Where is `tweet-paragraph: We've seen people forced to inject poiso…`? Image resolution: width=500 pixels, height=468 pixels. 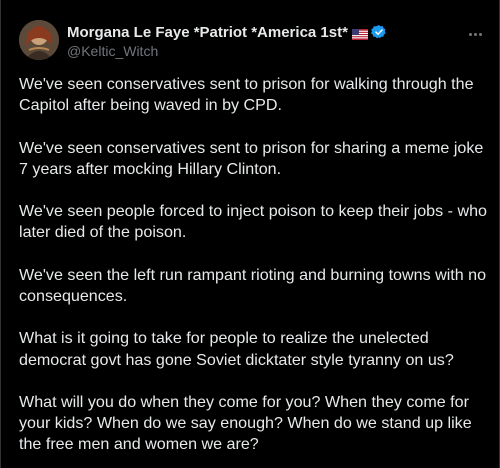 tweet-paragraph: We've seen people forced to inject poiso… is located at coordinates (253, 222).